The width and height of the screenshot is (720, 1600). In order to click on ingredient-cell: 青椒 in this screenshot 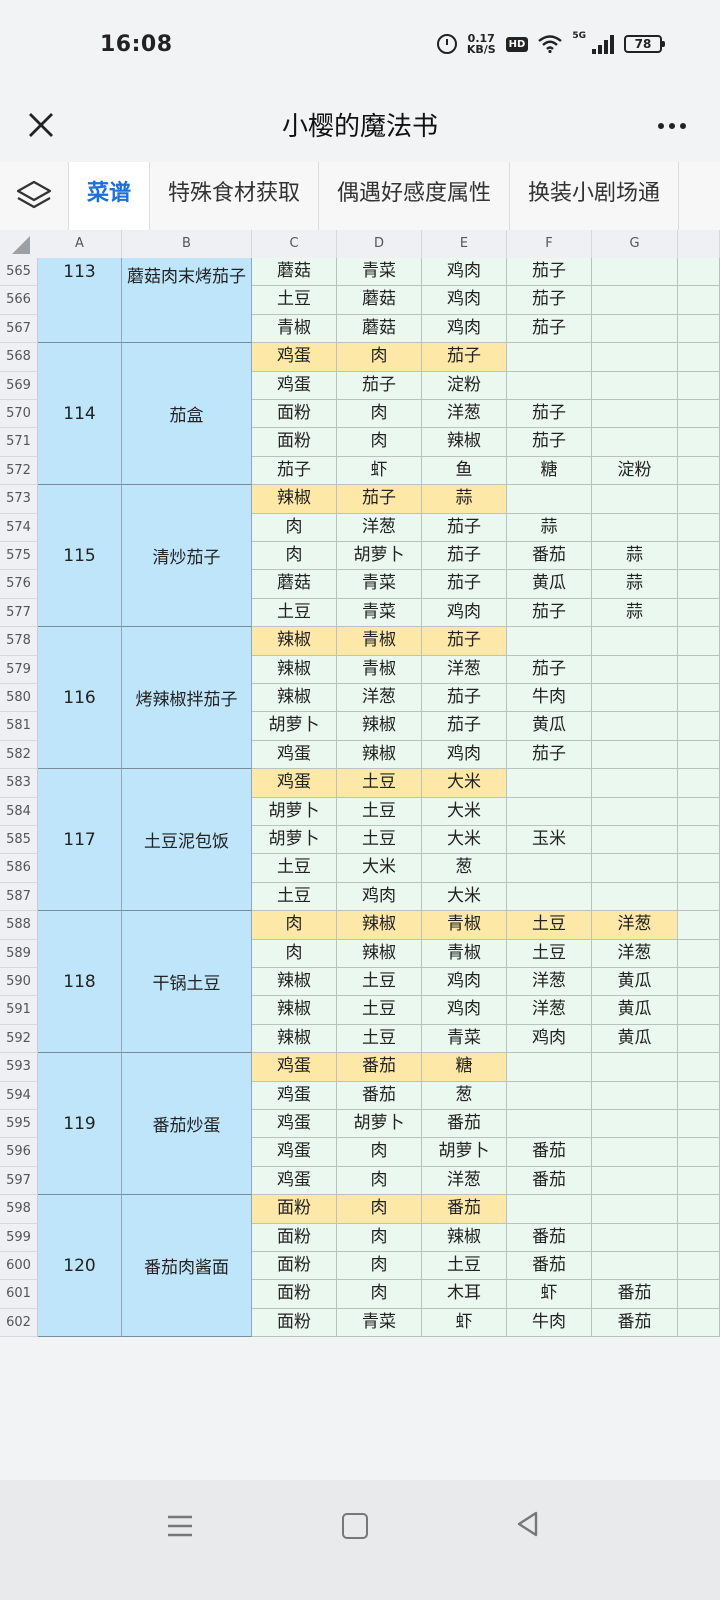, I will do `click(379, 669)`.